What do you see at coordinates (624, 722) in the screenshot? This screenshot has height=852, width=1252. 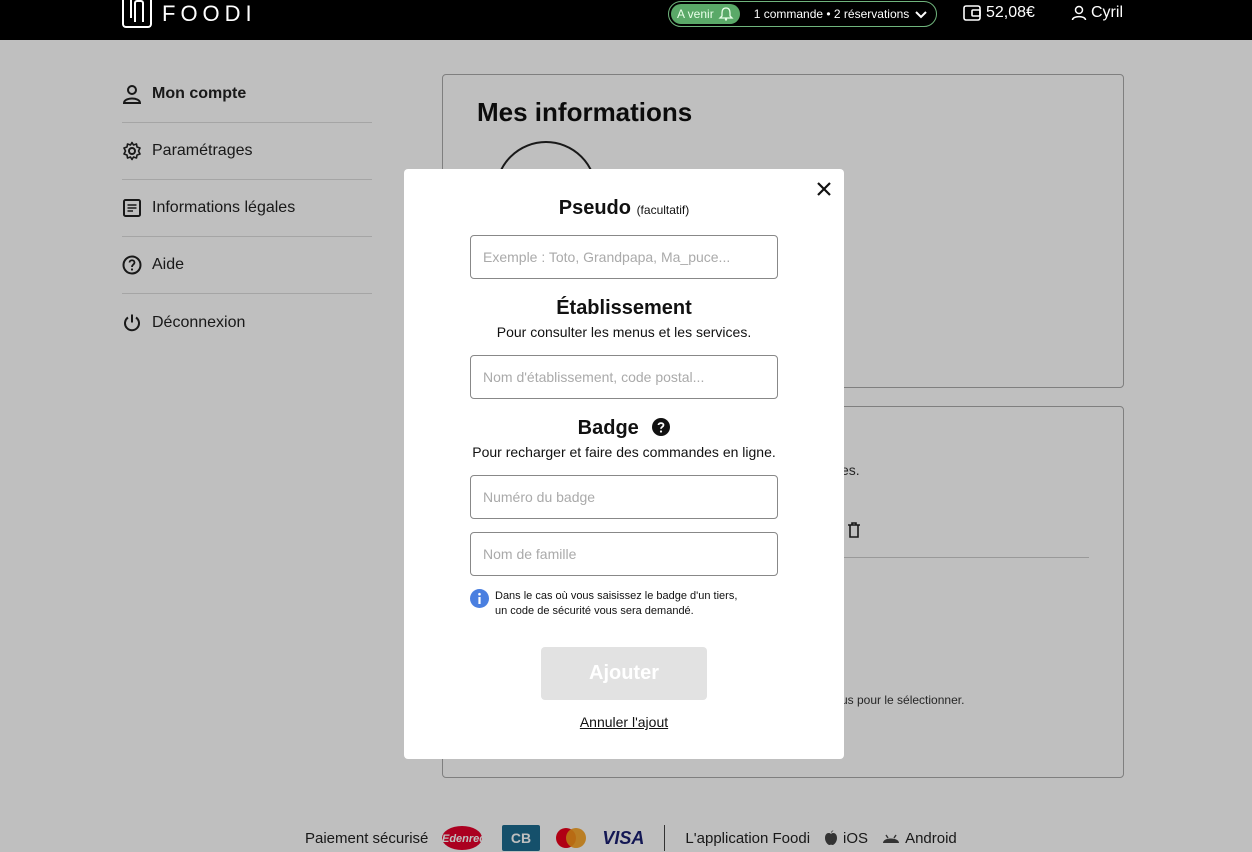 I see `cancel-add-link: Annuler l'ajout` at bounding box center [624, 722].